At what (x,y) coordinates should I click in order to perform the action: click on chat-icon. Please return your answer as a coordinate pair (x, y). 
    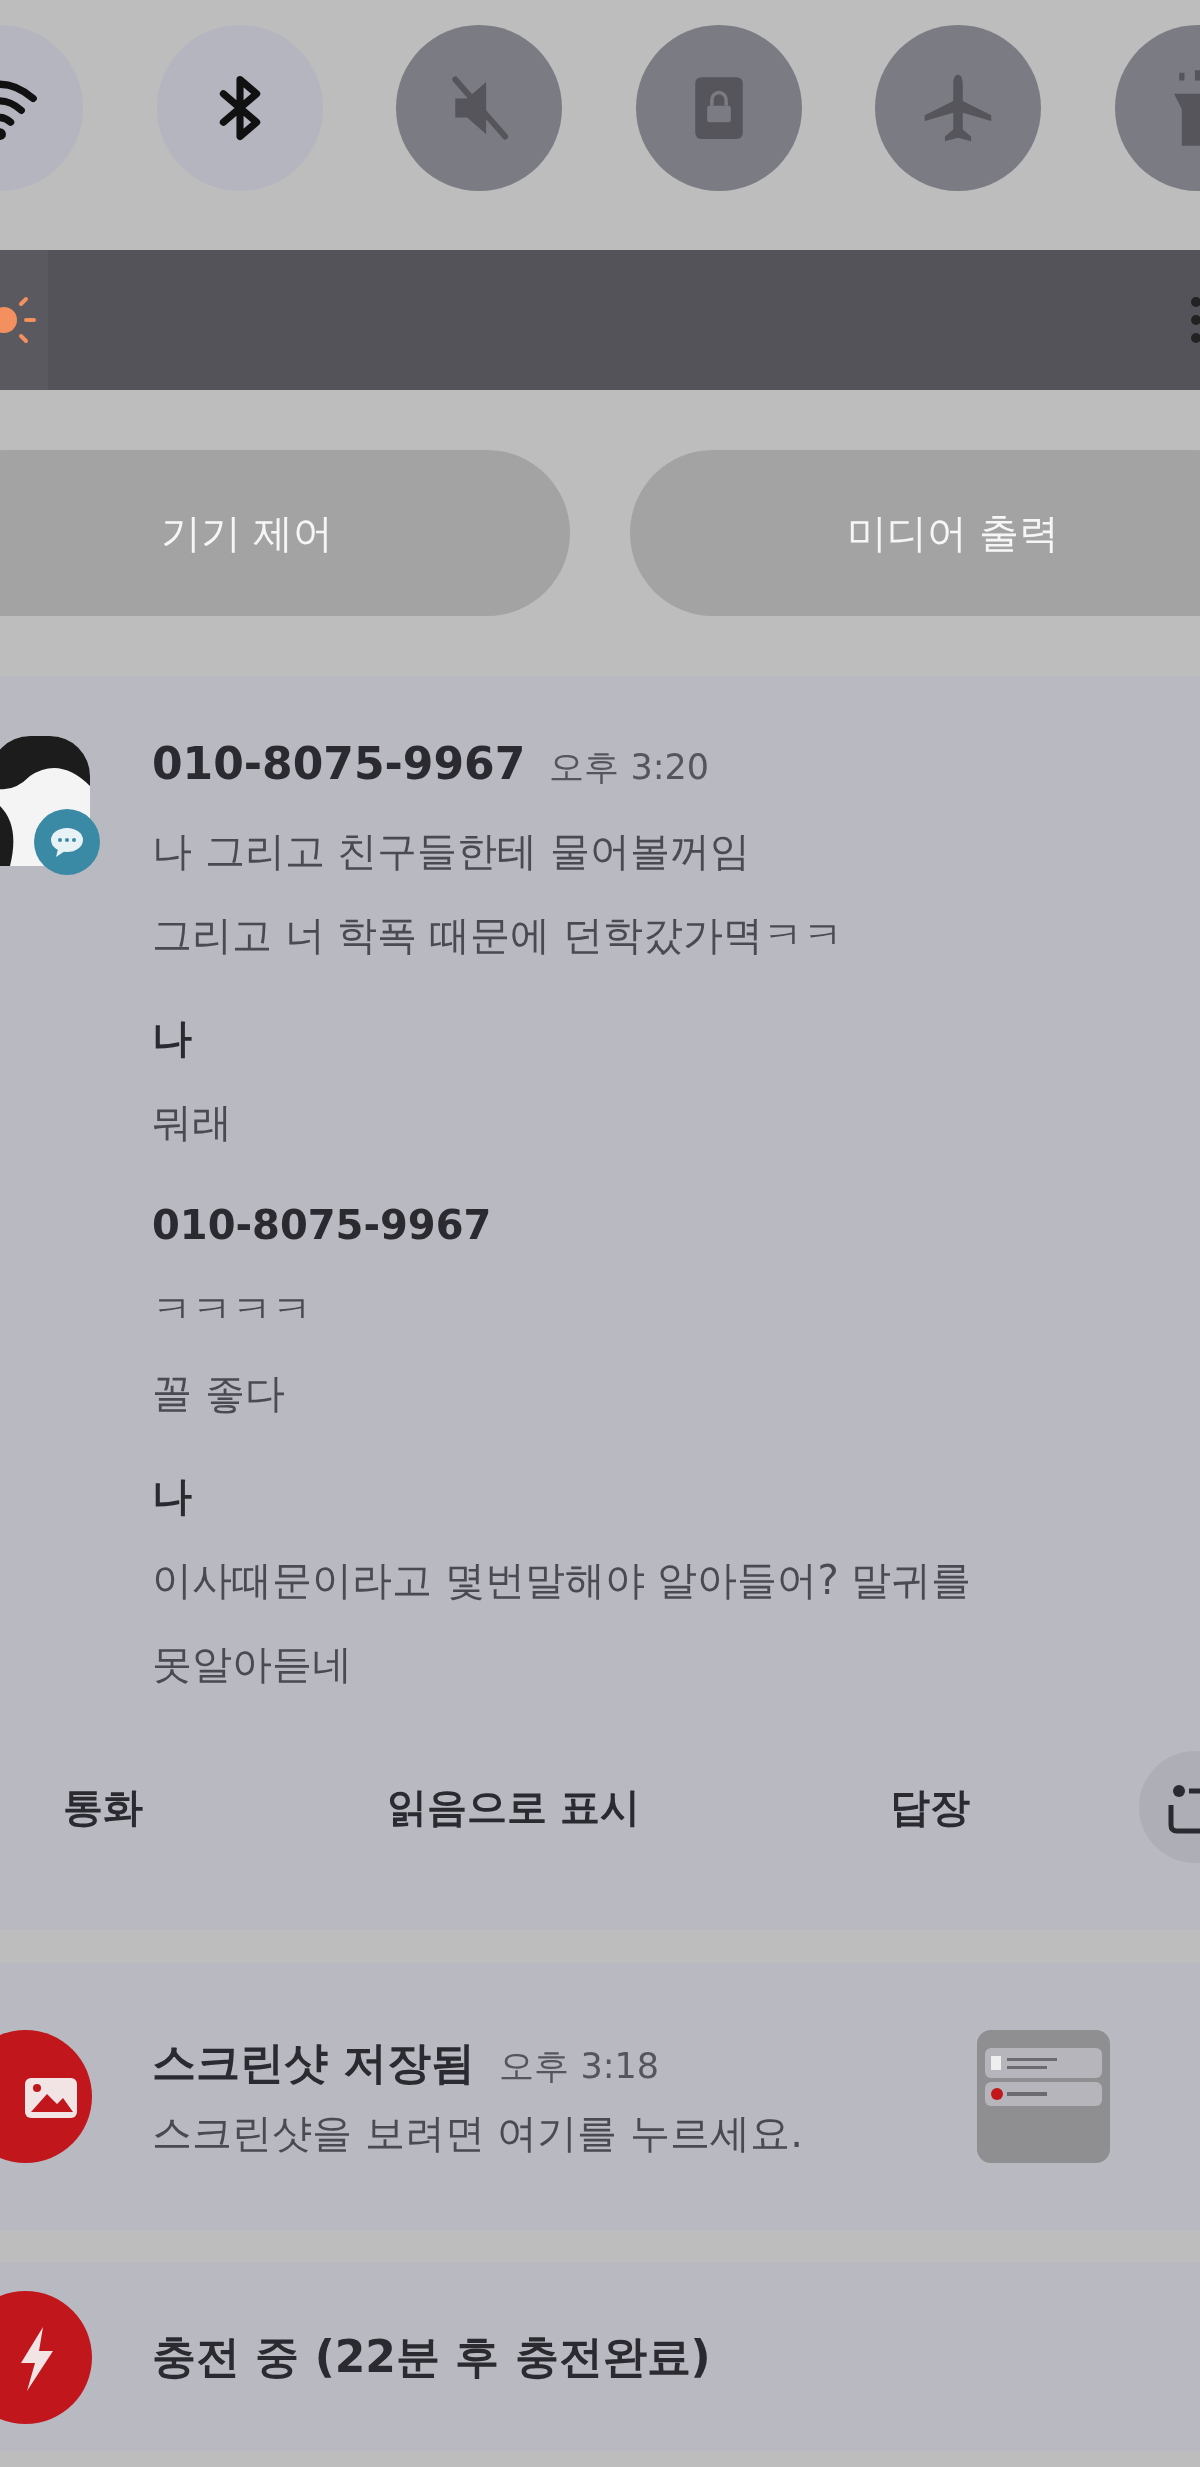
    Looking at the image, I should click on (67, 842).